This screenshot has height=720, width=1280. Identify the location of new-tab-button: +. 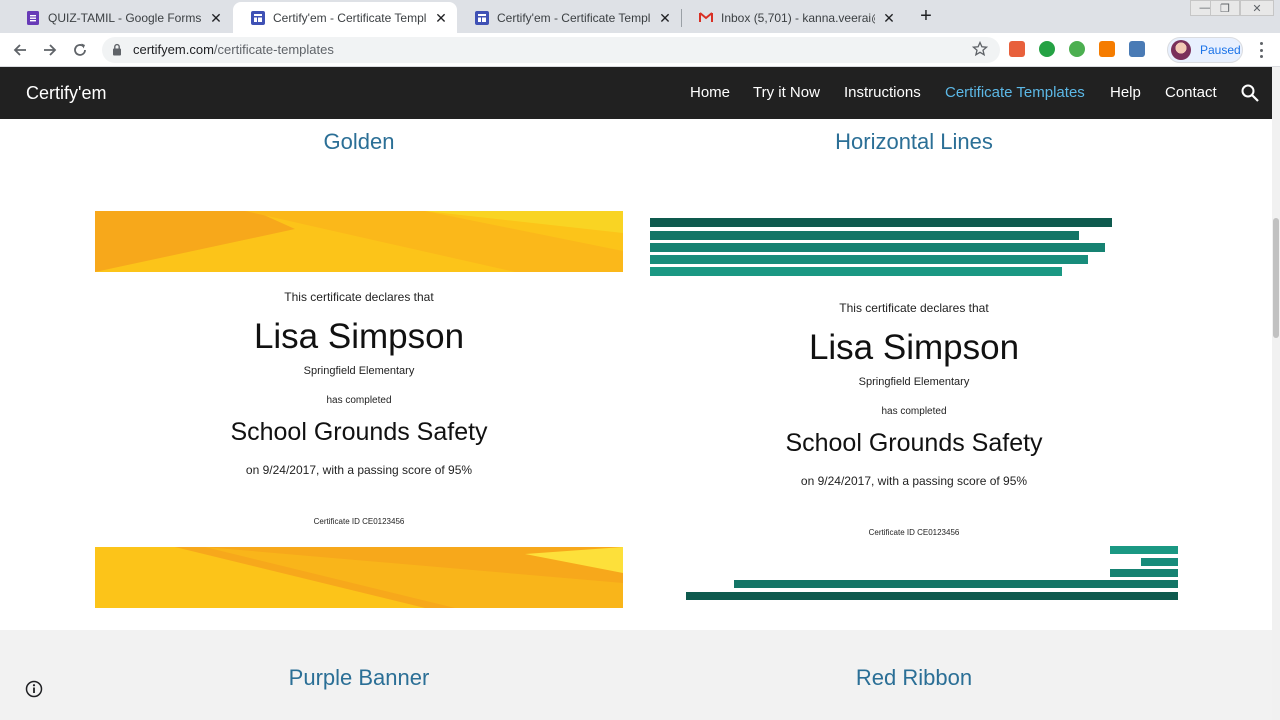
(926, 17).